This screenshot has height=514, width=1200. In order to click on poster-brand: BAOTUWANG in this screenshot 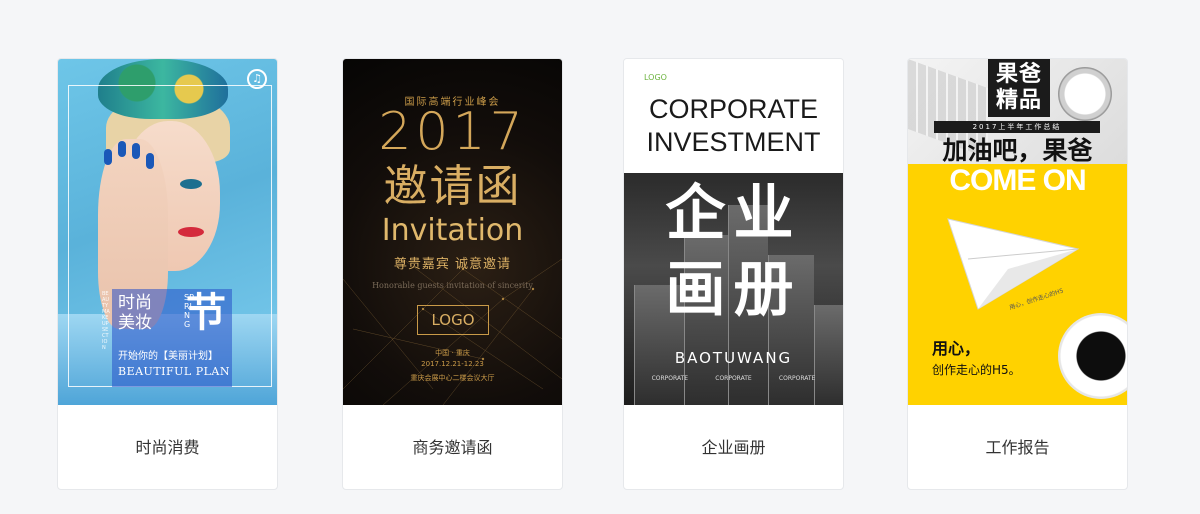, I will do `click(733, 358)`.